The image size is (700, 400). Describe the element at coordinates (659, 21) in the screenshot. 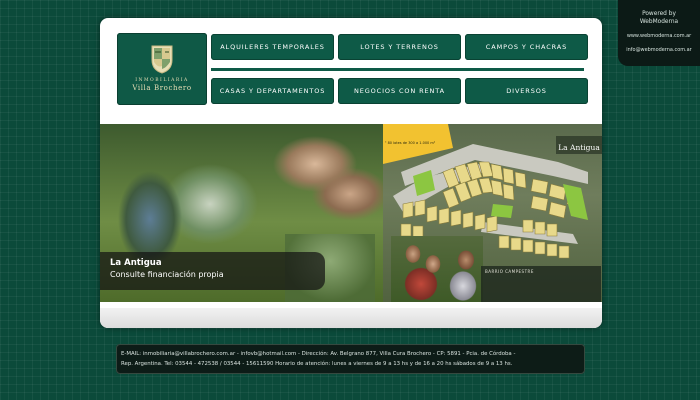

I see `powered-by-brand: WebModerna` at that location.